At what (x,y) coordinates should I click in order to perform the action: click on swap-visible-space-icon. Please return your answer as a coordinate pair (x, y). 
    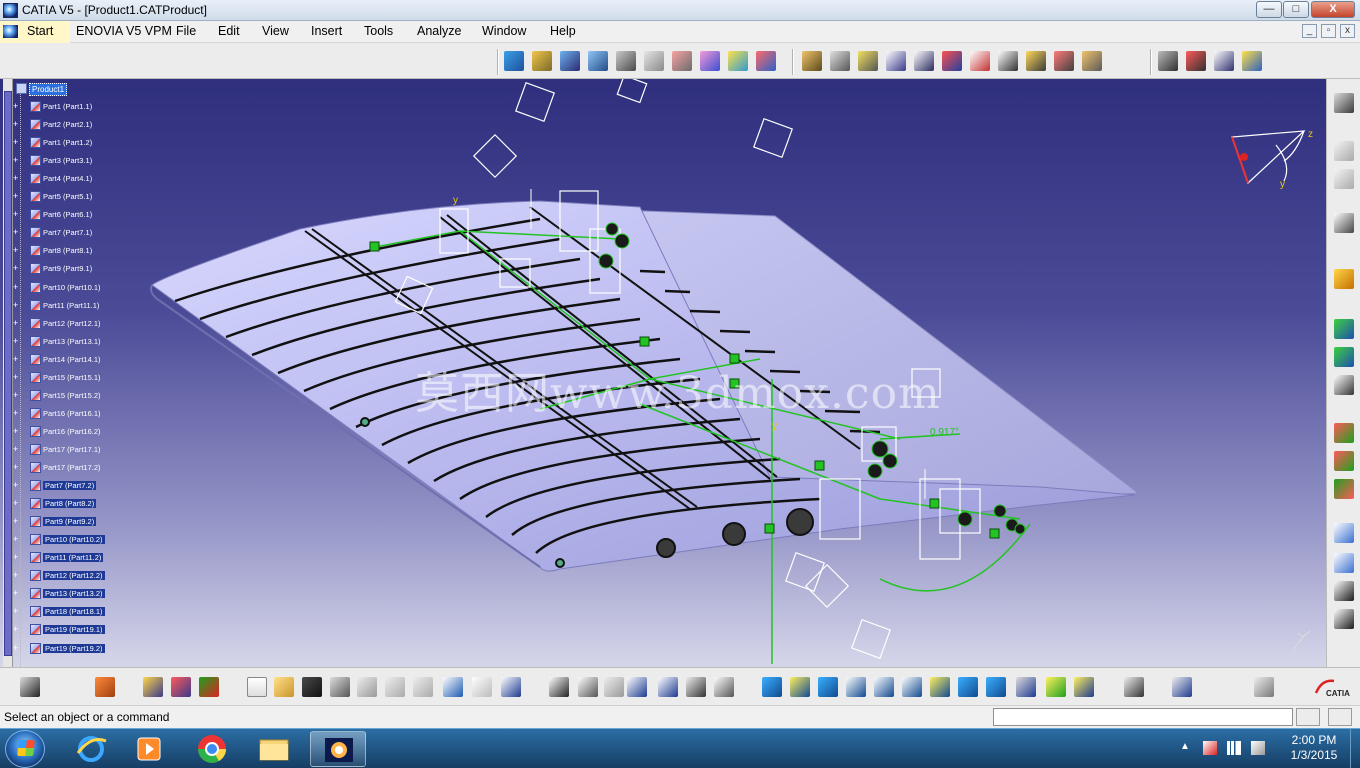
    Looking at the image, I should click on (1084, 687).